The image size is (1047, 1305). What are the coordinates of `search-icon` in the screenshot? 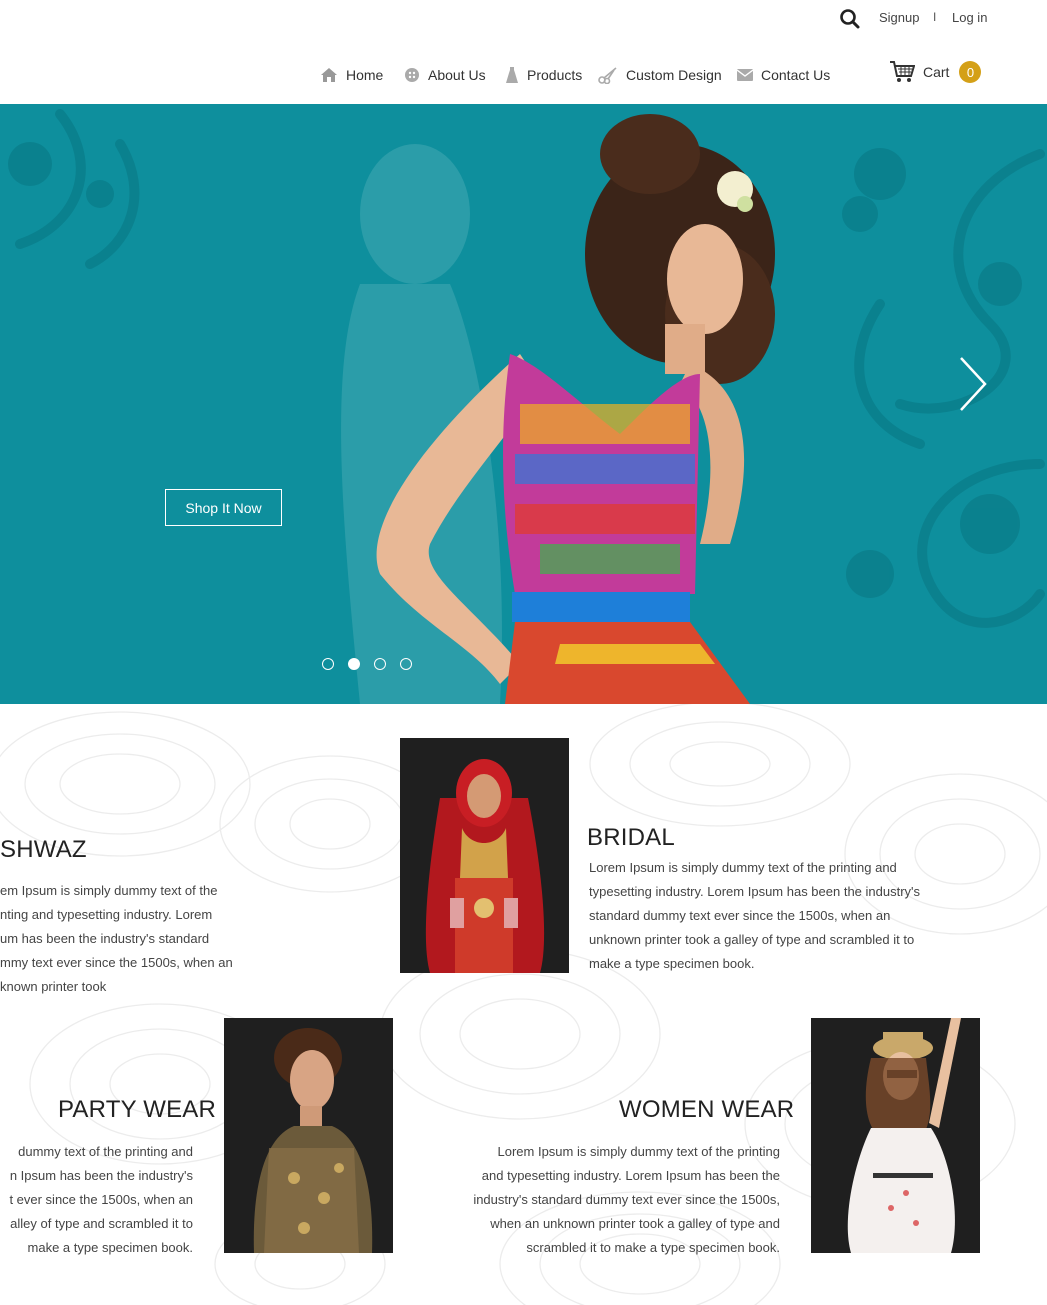 It's located at (850, 19).